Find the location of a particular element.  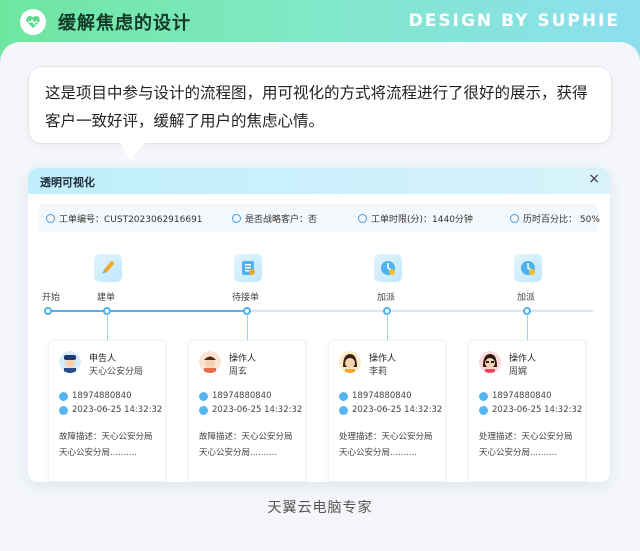

clock-icon is located at coordinates (362, 218).